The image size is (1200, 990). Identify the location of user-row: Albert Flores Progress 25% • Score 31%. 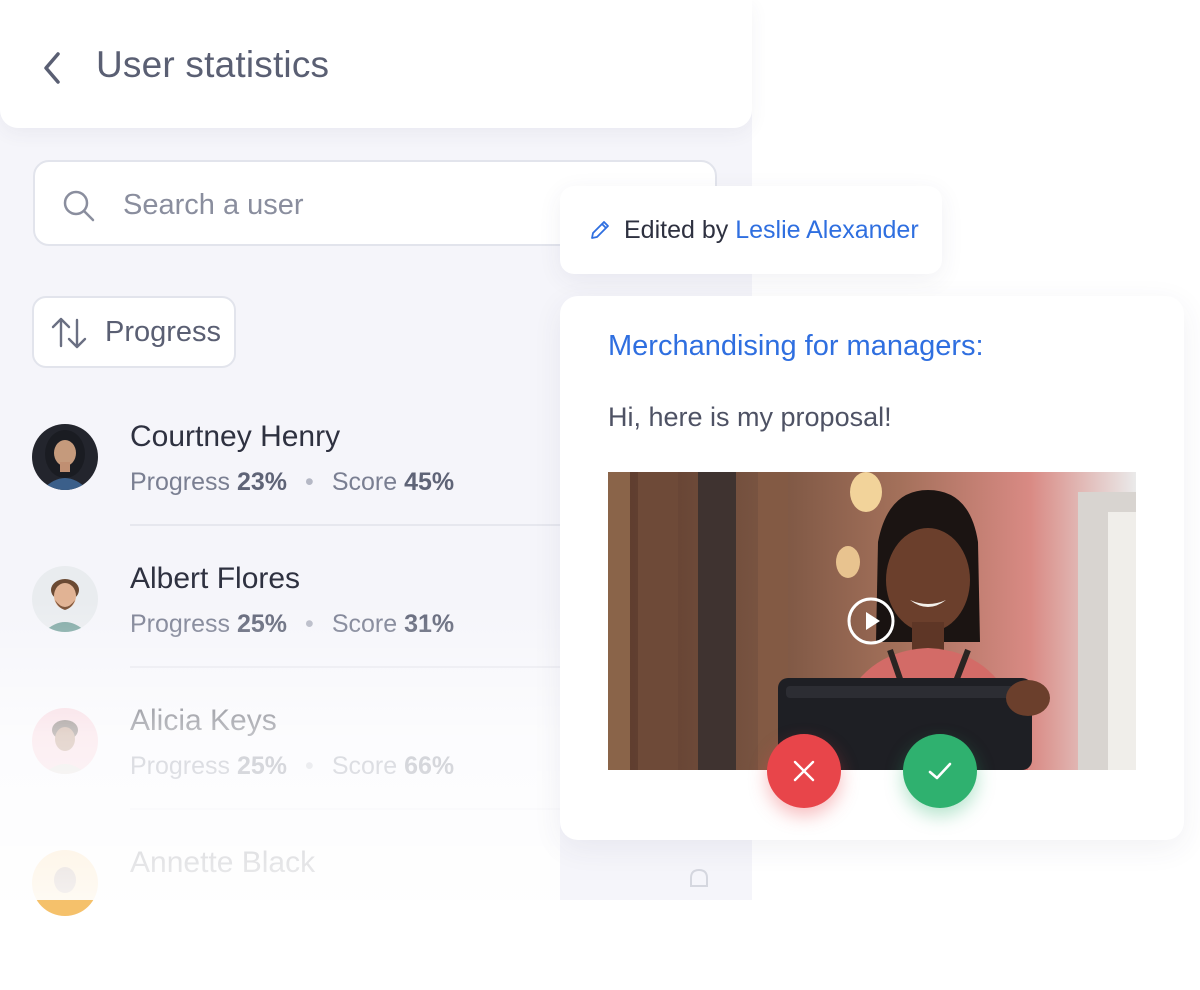
(311, 634).